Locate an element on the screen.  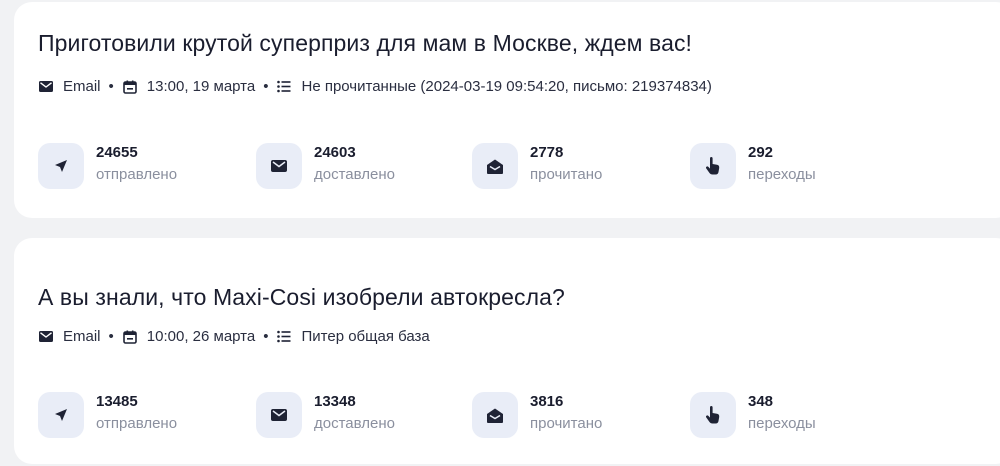
stat-value: 13348 is located at coordinates (335, 401).